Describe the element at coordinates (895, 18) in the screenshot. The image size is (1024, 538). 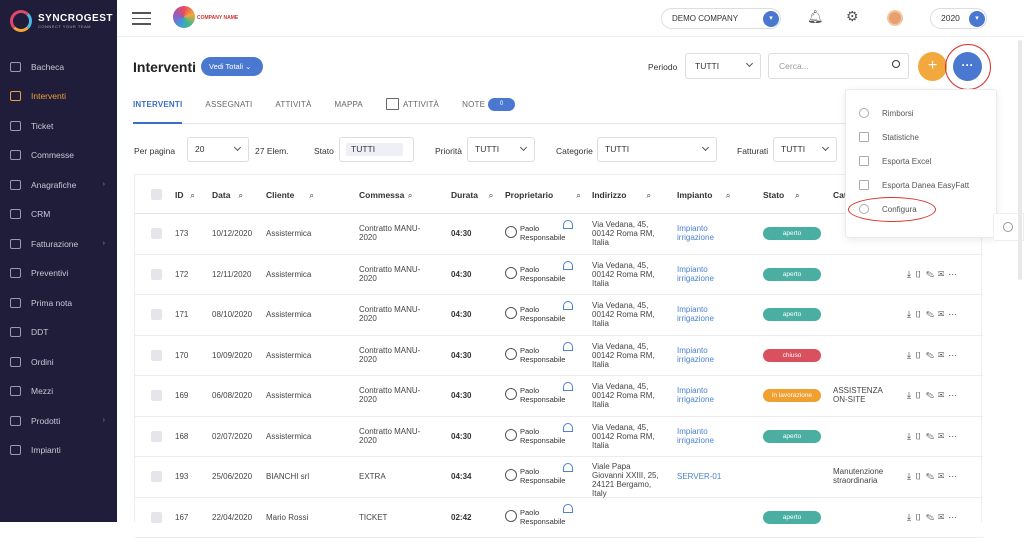
I see `user-avatar` at that location.